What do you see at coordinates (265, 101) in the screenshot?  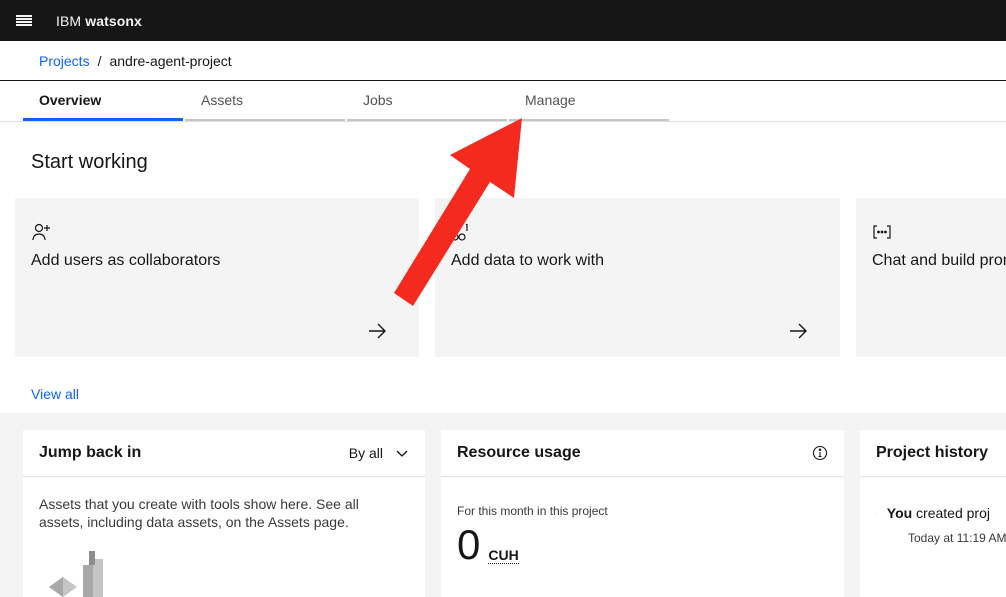 I see `tab-assets: Assets` at bounding box center [265, 101].